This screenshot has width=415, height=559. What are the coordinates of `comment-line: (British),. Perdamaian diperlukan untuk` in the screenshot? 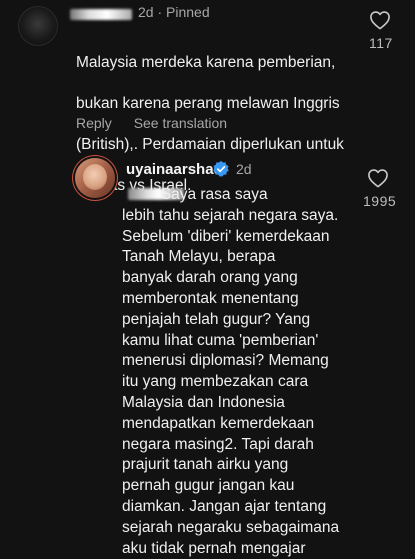 It's located at (210, 144).